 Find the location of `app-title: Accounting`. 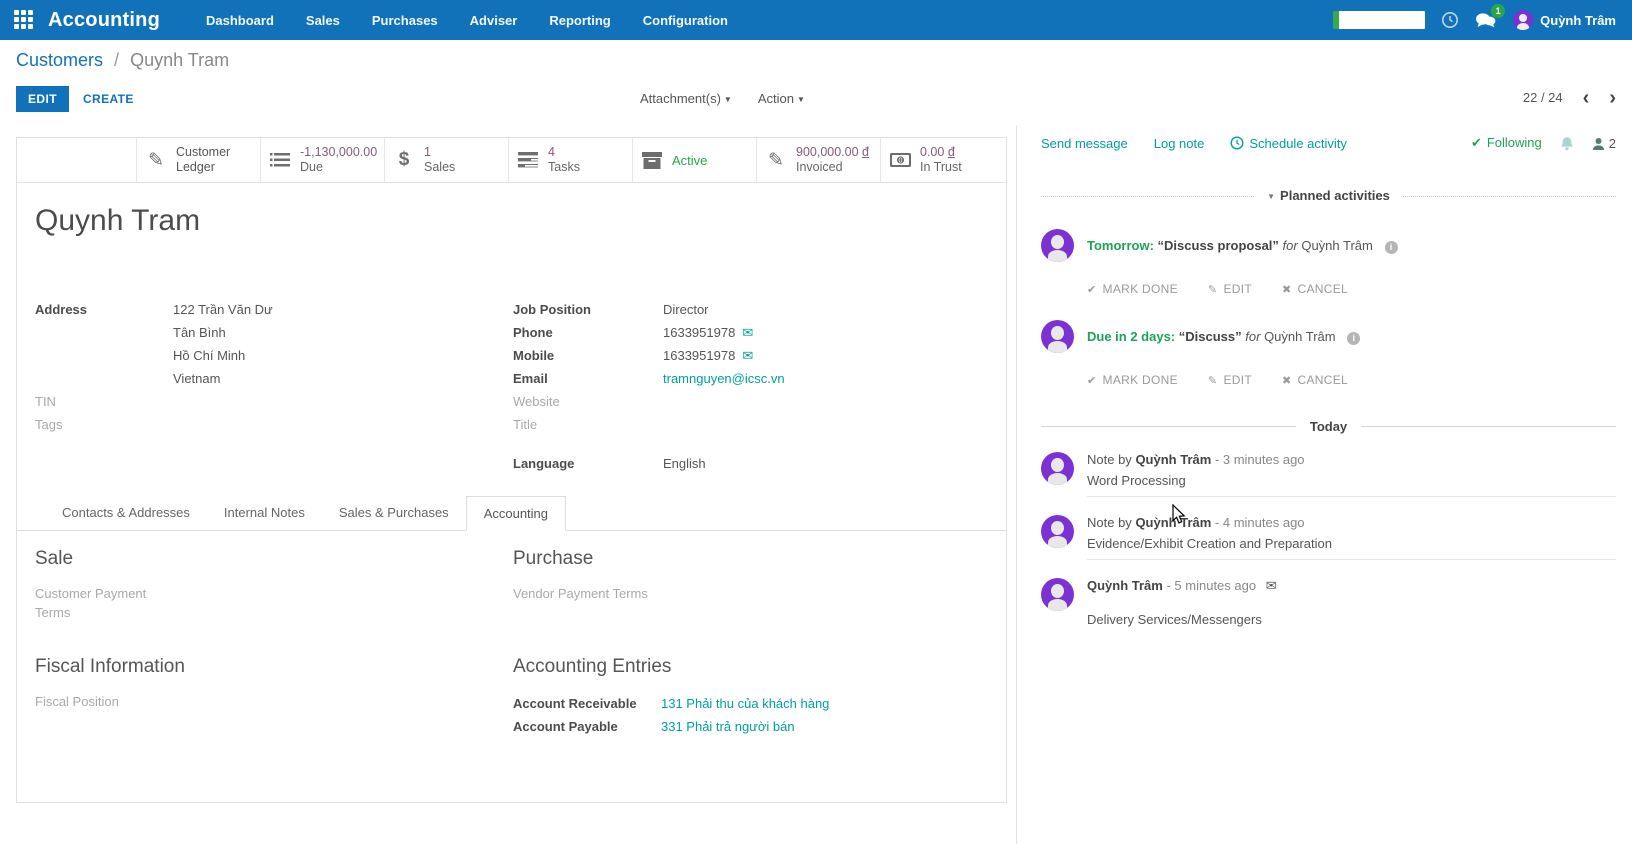

app-title: Accounting is located at coordinates (104, 20).